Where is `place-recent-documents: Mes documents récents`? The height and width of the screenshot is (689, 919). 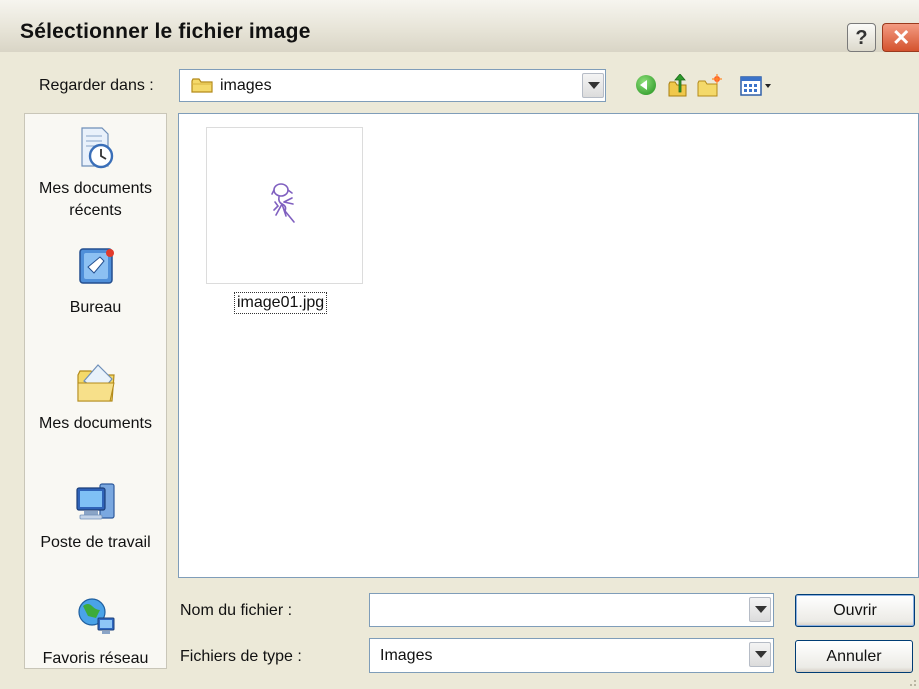 place-recent-documents: Mes documents récents is located at coordinates (95, 174).